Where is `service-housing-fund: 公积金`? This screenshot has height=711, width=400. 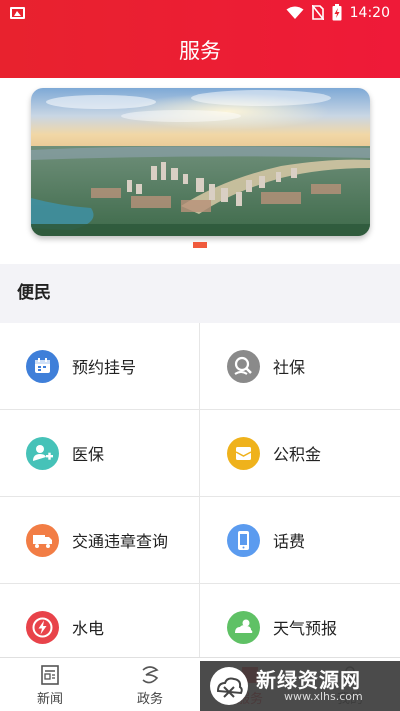 service-housing-fund: 公积金 is located at coordinates (300, 453).